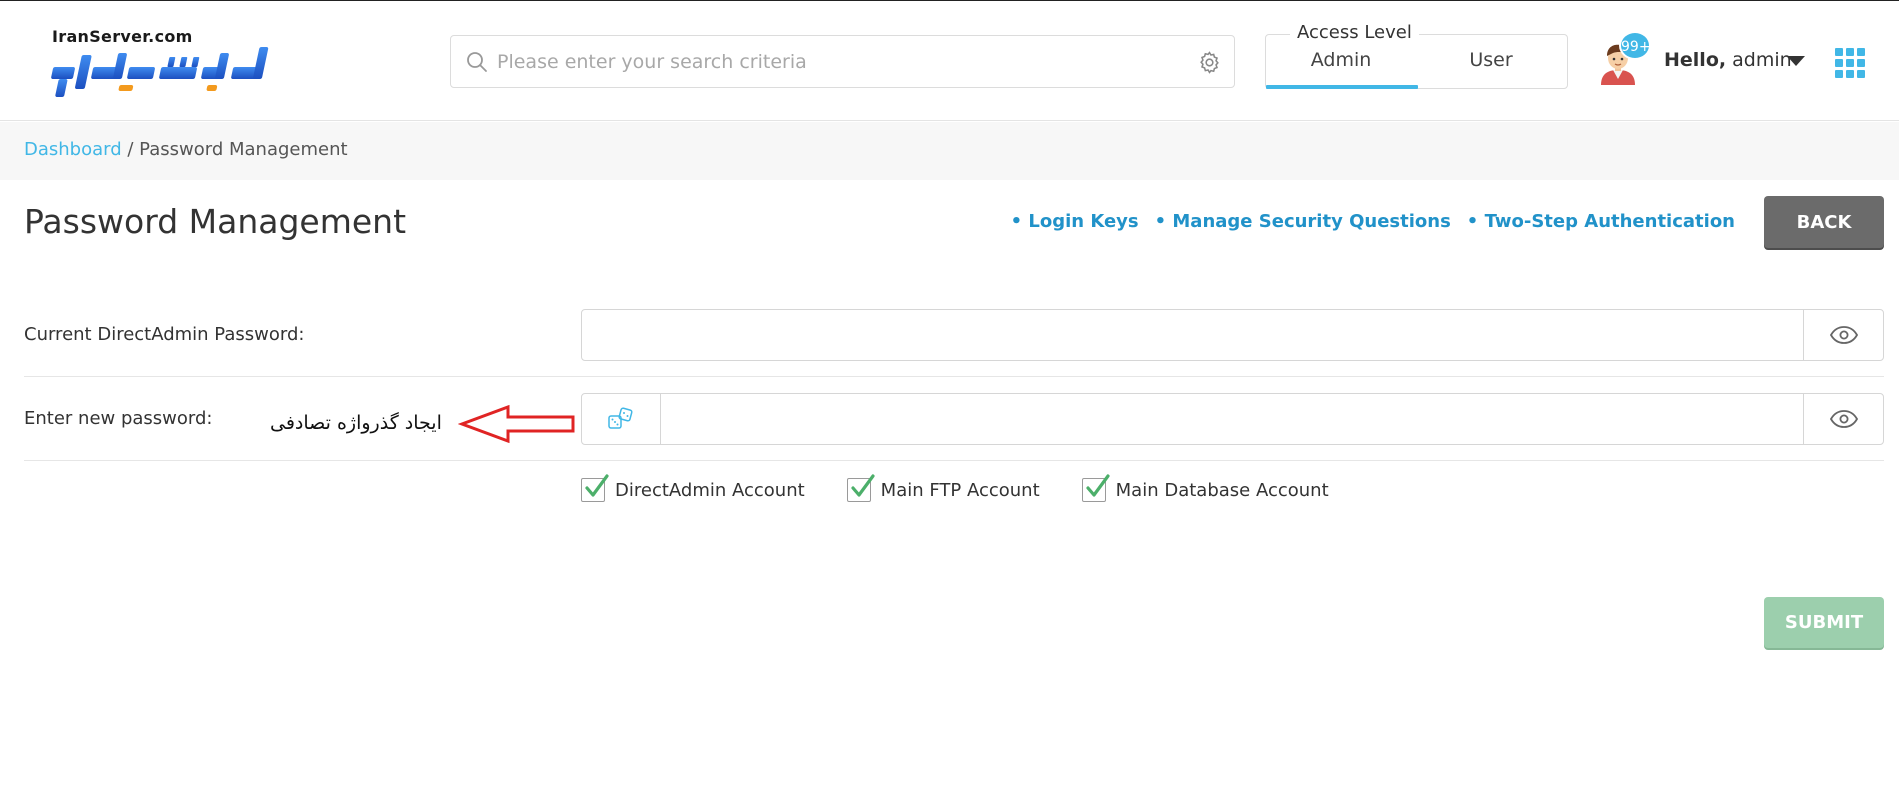  I want to click on page-title: Password Management, so click(215, 221).